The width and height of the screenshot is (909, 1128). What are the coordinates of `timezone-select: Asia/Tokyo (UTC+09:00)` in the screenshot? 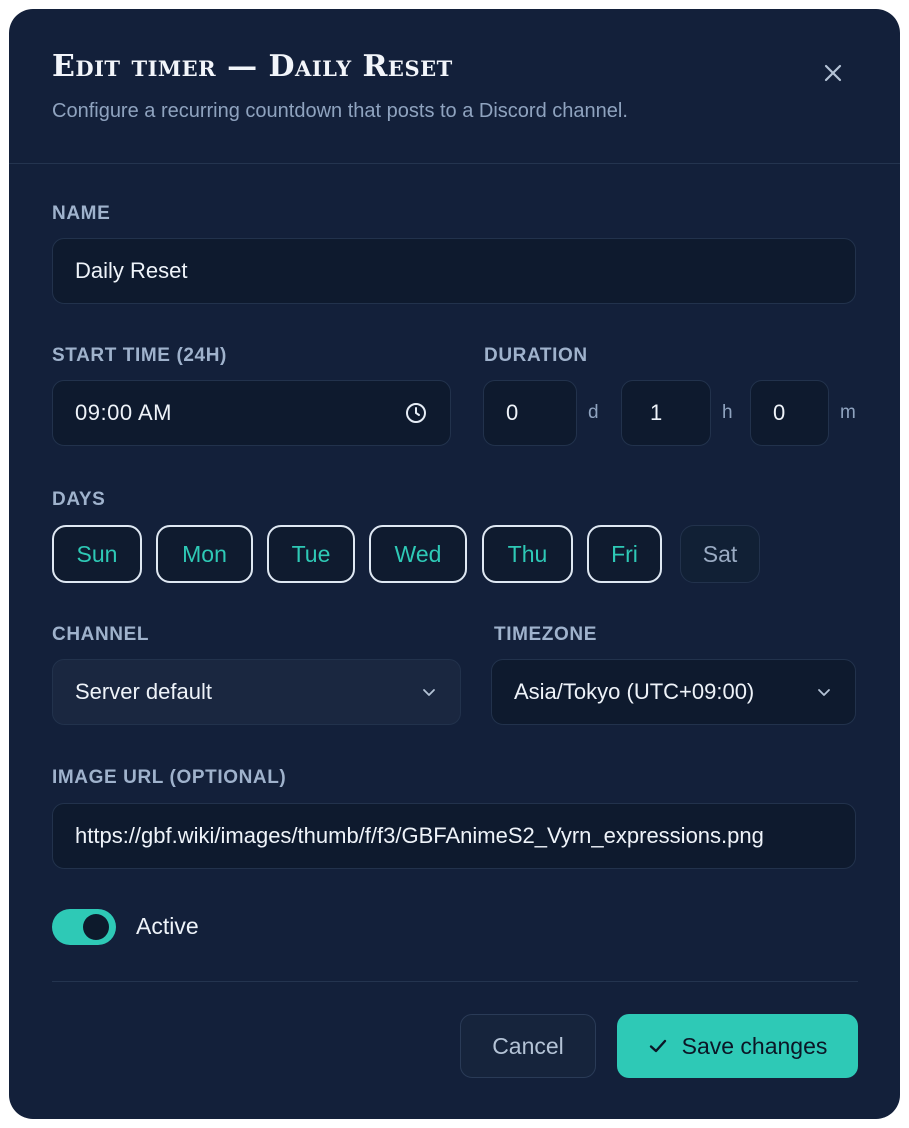 It's located at (673, 692).